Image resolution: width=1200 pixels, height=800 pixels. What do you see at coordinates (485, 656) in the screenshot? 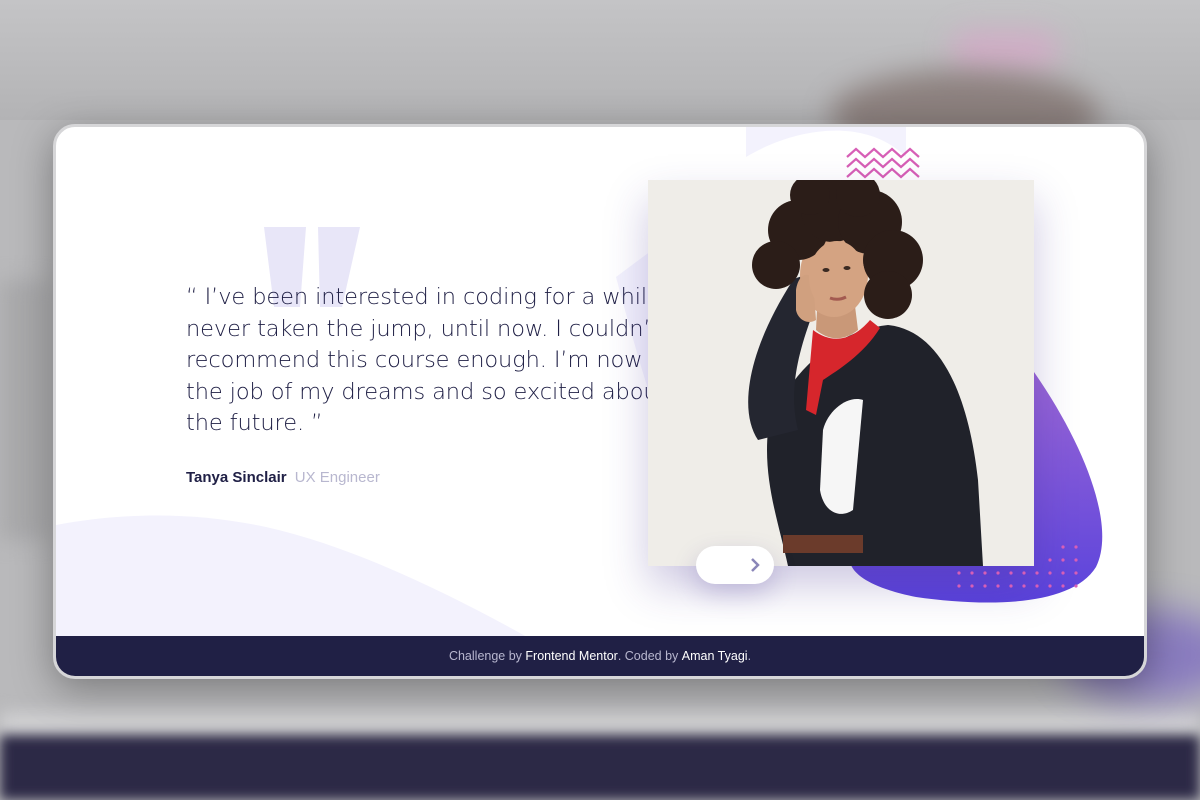
I see `footer-challenge-prefix: Challenge by` at bounding box center [485, 656].